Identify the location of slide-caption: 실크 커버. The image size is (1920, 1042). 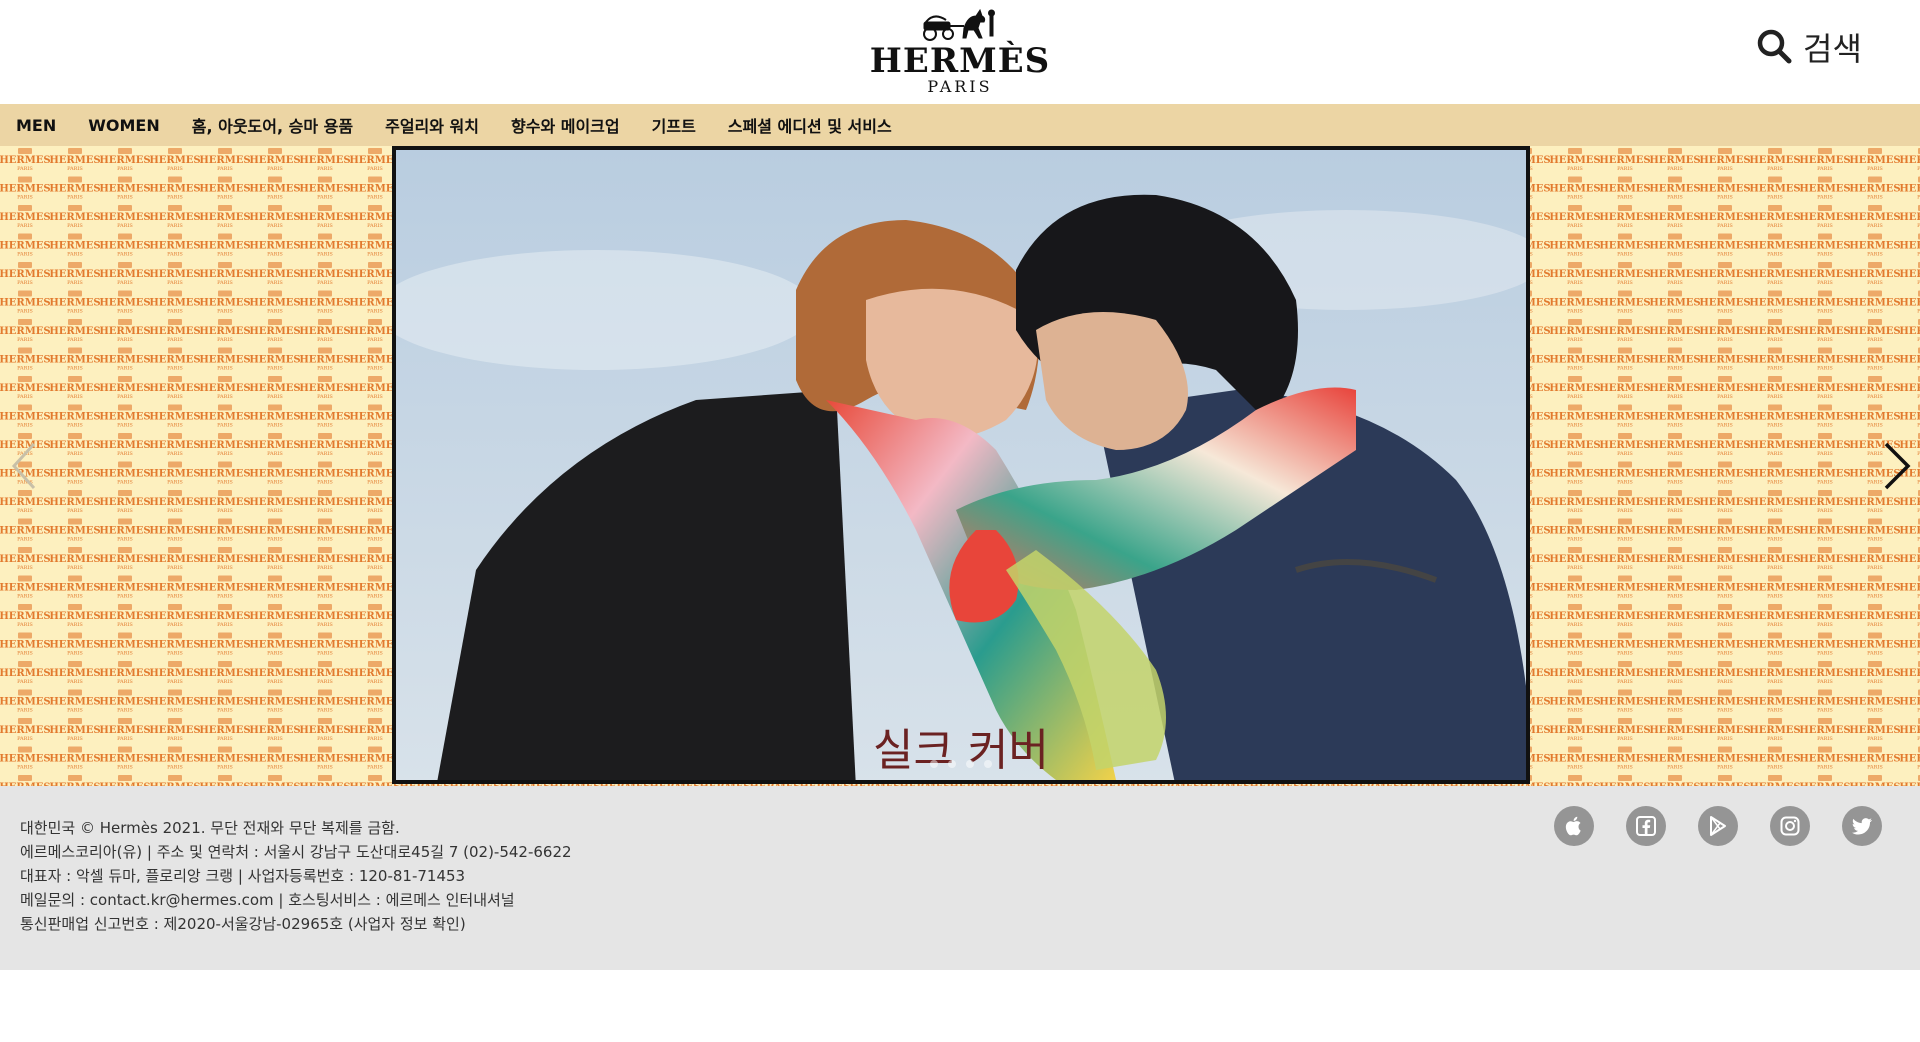
(961, 750).